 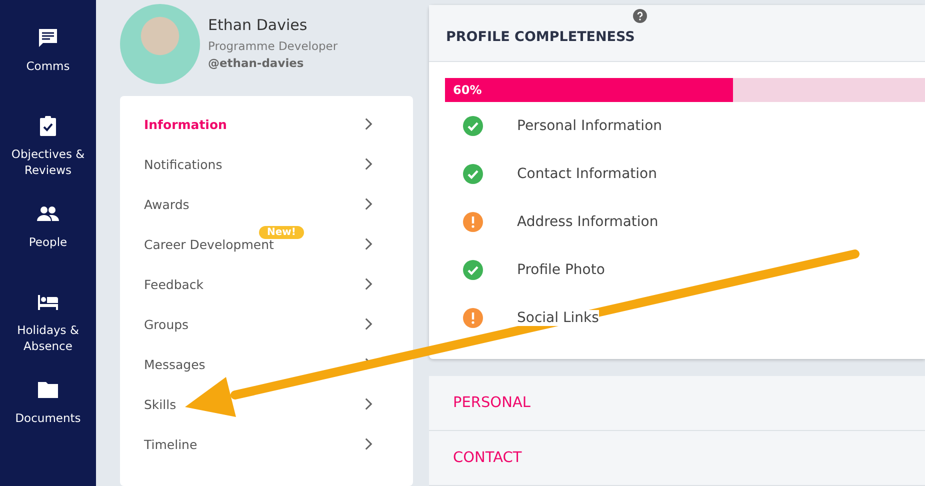 What do you see at coordinates (48, 422) in the screenshot?
I see `sidebar-item: Documents` at bounding box center [48, 422].